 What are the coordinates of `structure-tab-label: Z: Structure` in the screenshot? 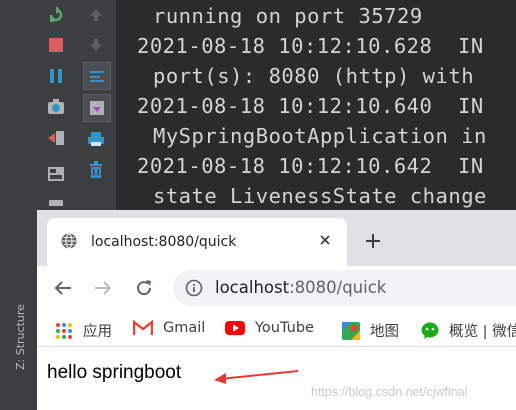 It's located at (20, 337).